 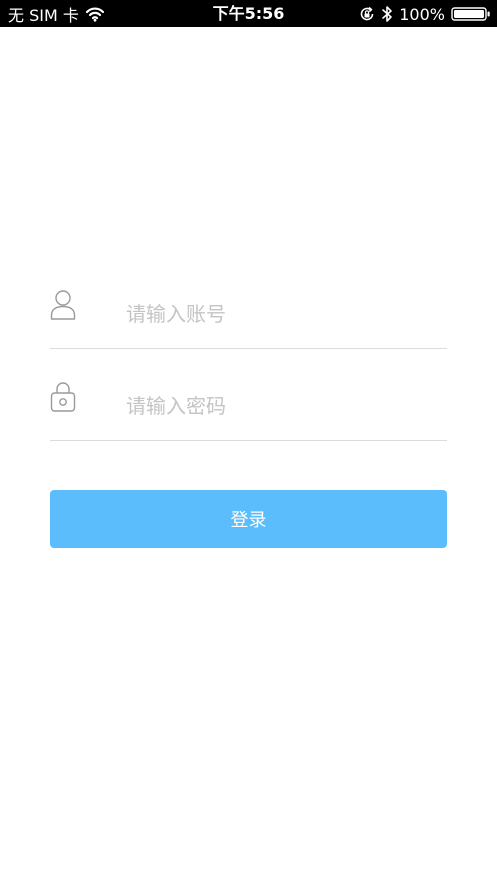 I want to click on account-input, so click(x=281, y=314).